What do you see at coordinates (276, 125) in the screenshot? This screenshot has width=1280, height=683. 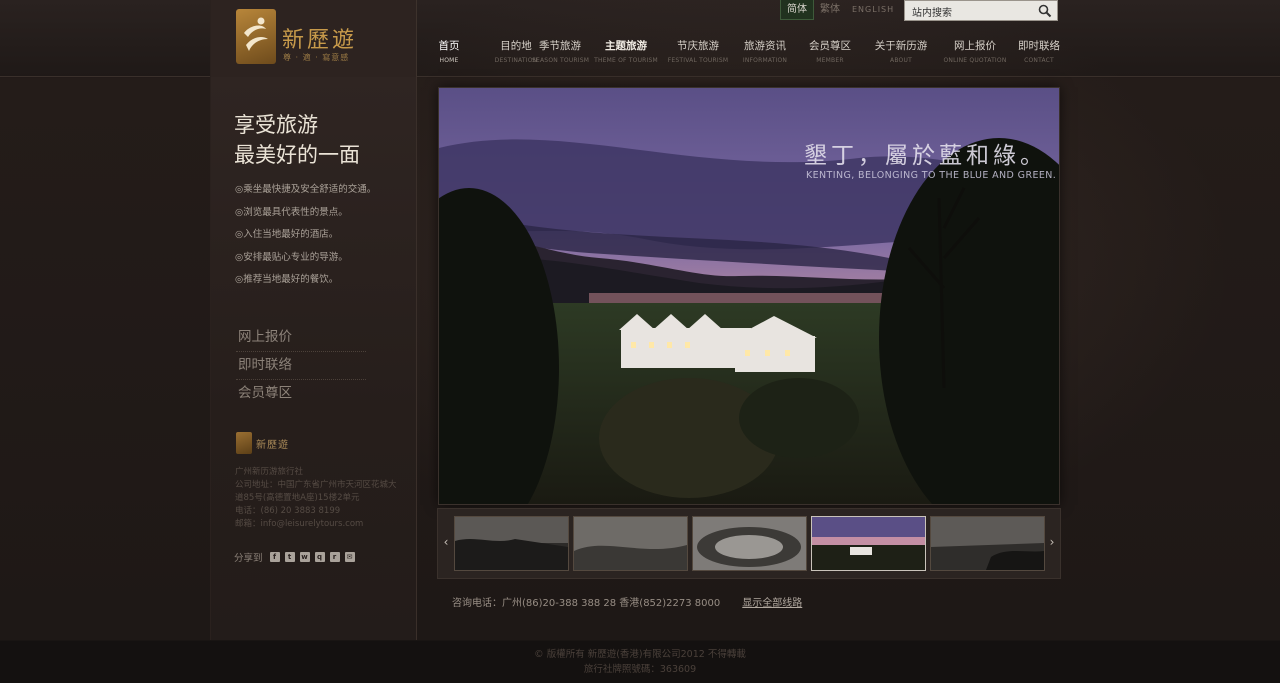 I see `slogan-line-1: 享受旅游` at bounding box center [276, 125].